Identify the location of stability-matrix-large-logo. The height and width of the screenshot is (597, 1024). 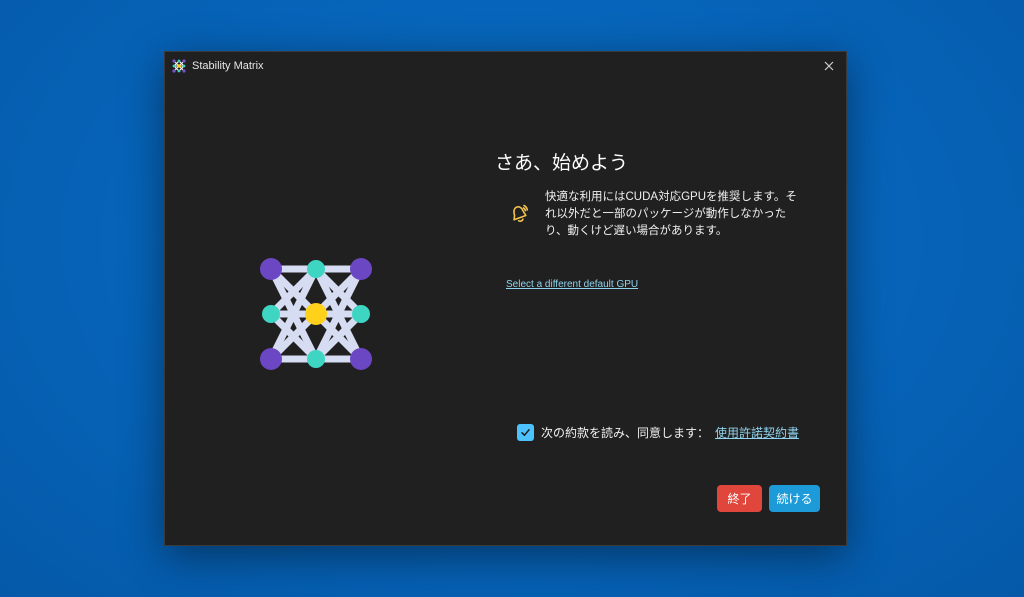
(316, 314).